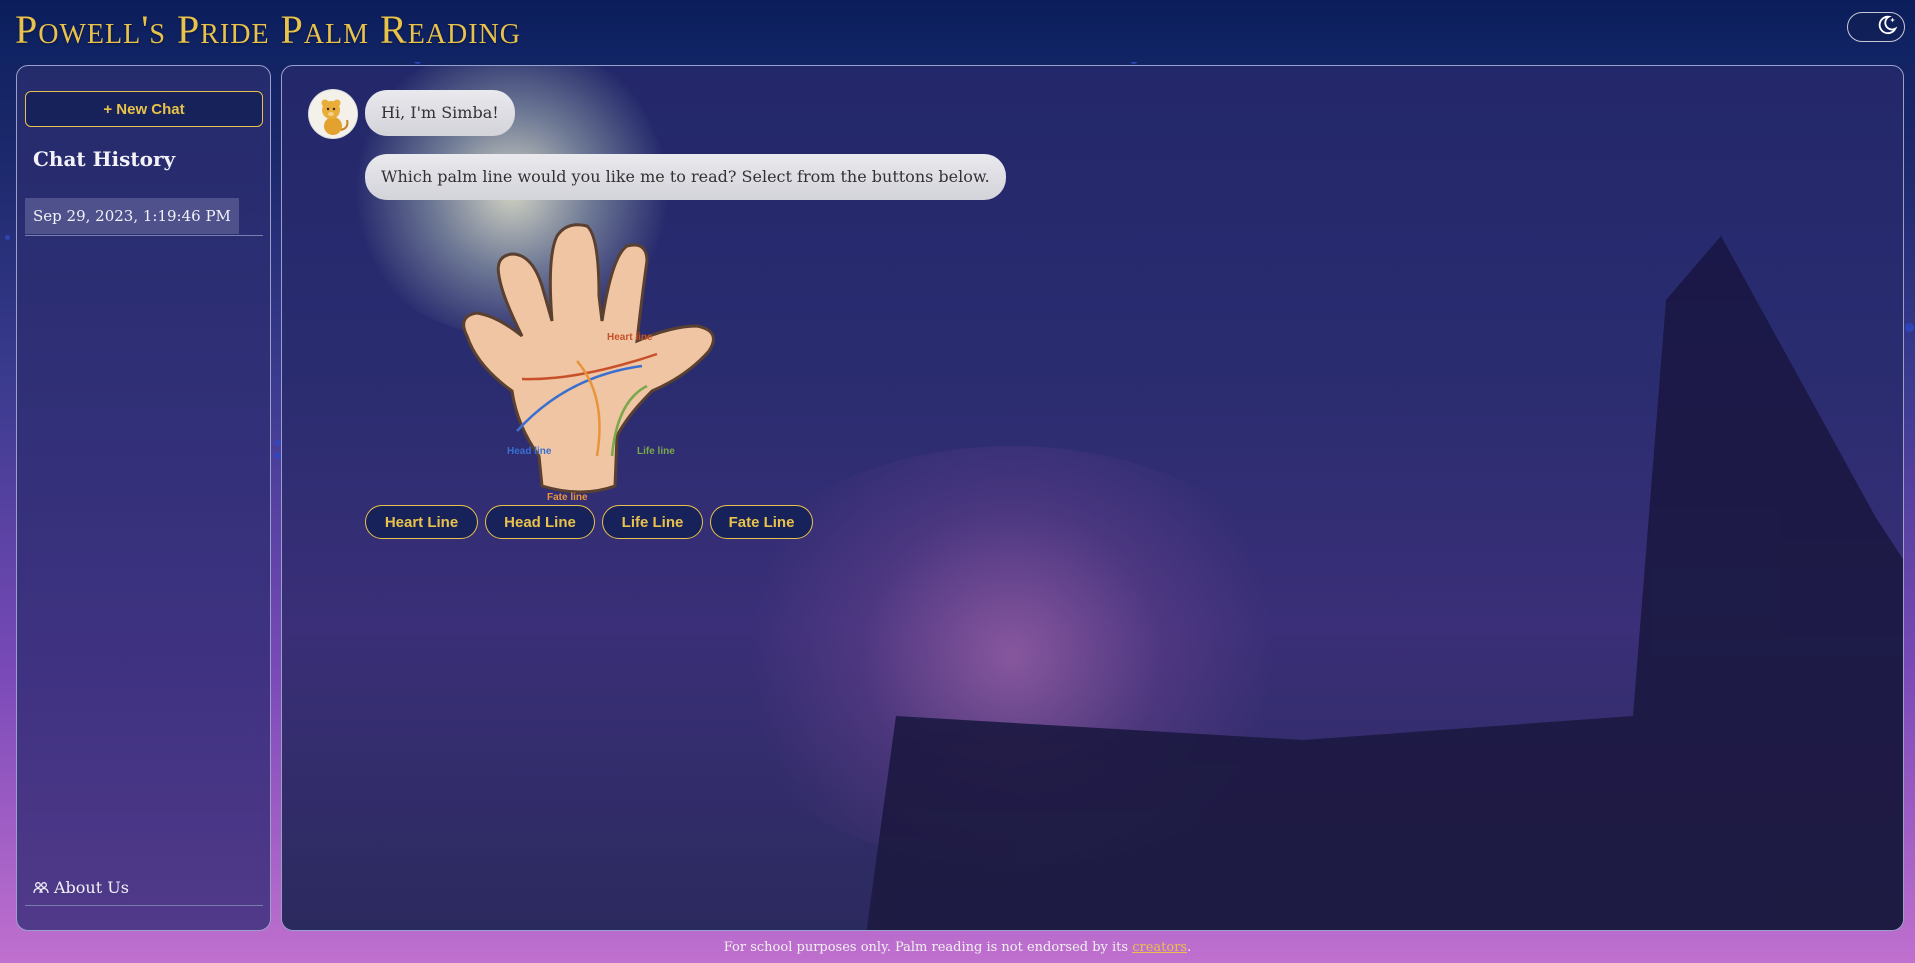  Describe the element at coordinates (104, 159) in the screenshot. I see `chat-history-title: Chat History` at that location.